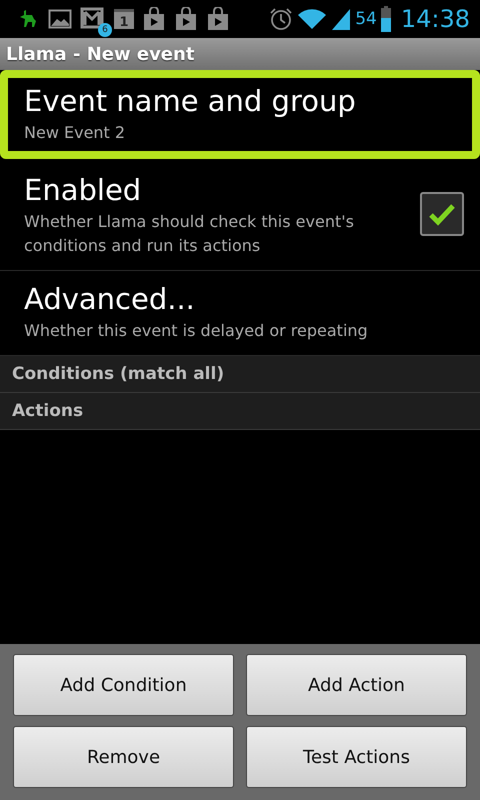 This screenshot has height=800, width=480. Describe the element at coordinates (281, 19) in the screenshot. I see `alarm-clock-icon` at that location.